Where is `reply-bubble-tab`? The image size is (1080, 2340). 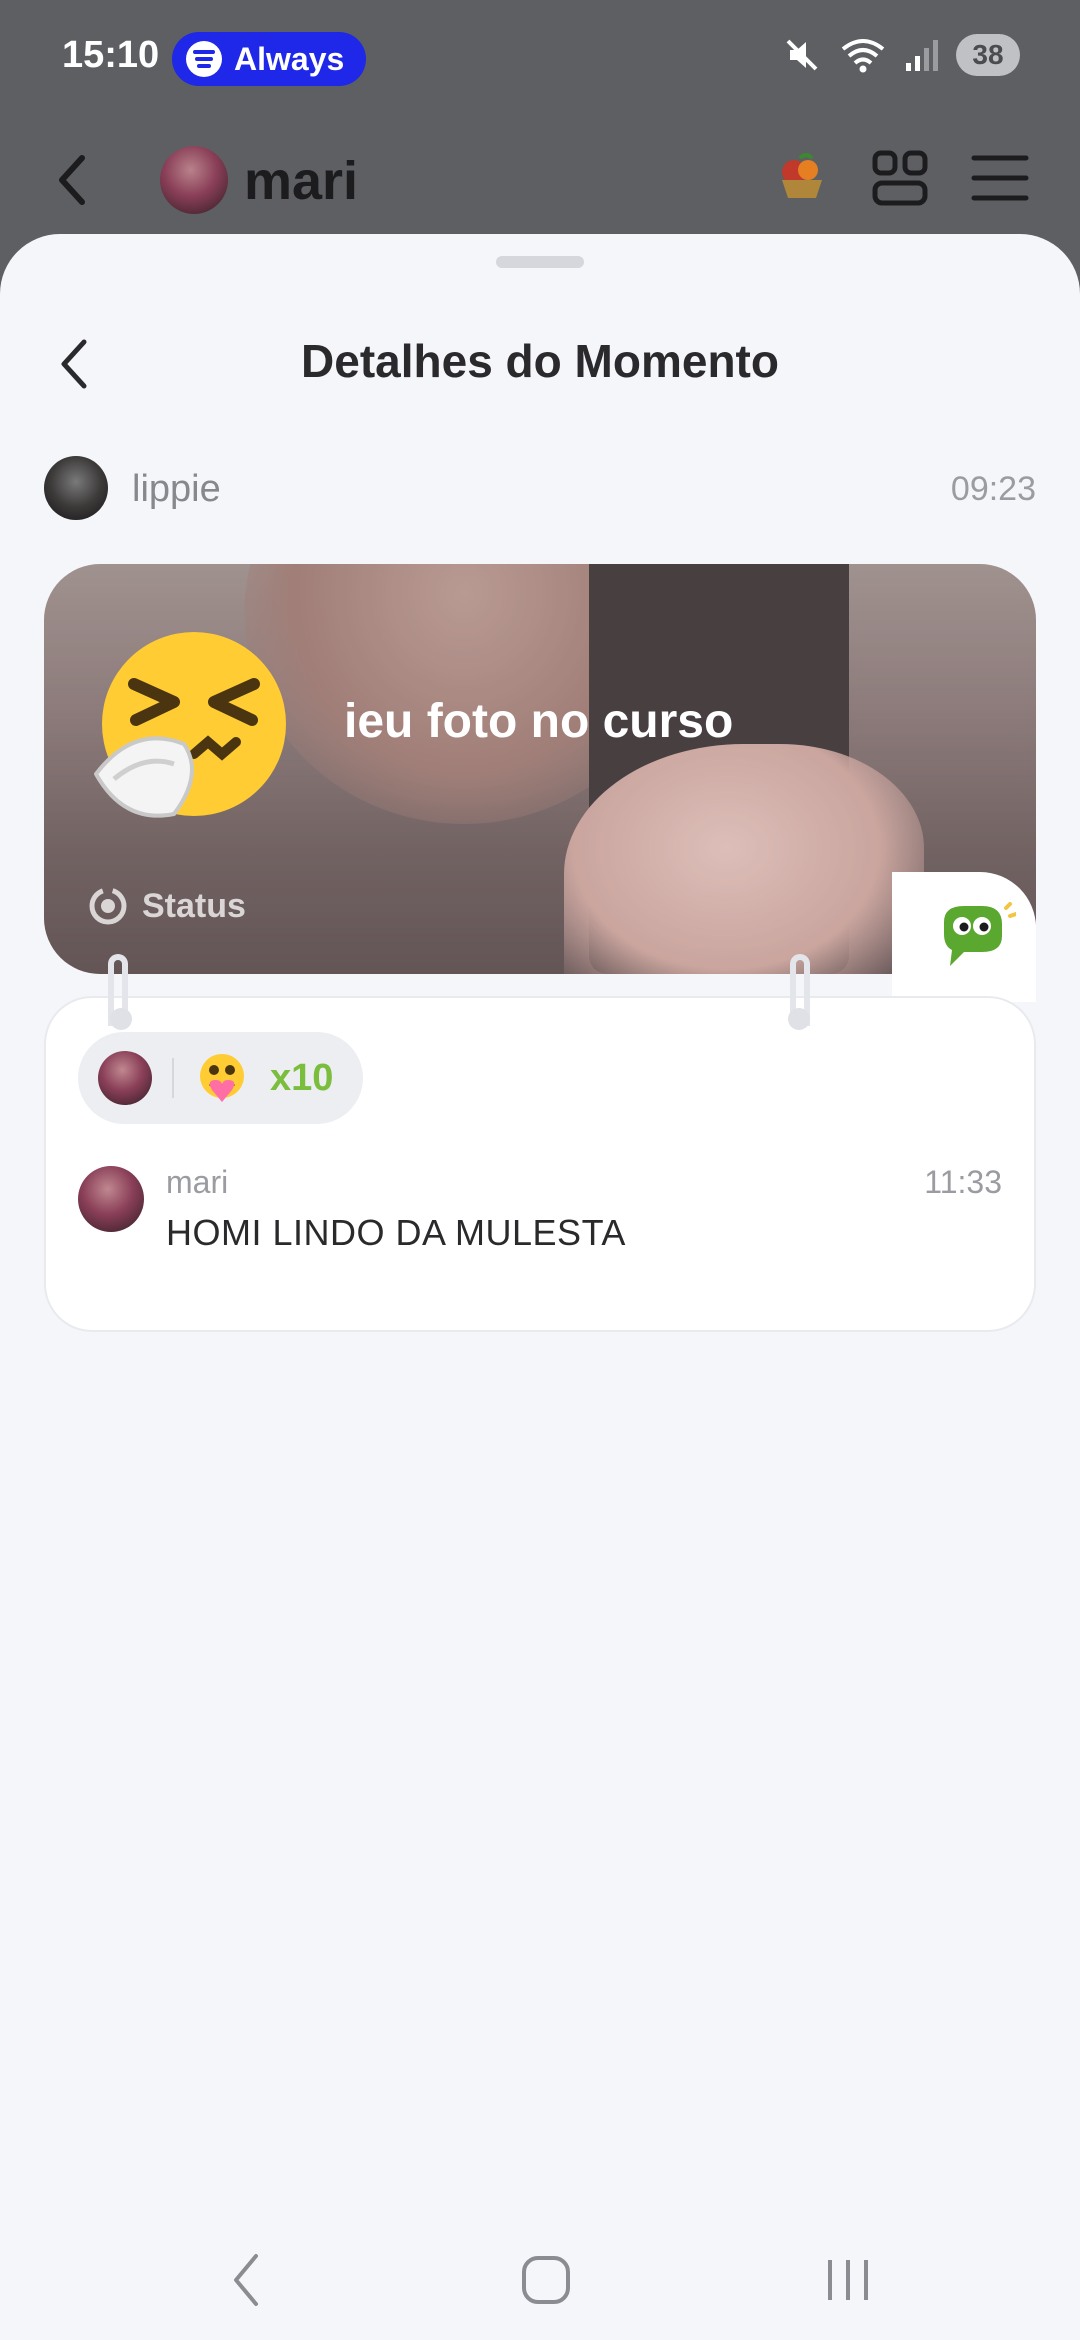 reply-bubble-tab is located at coordinates (964, 937).